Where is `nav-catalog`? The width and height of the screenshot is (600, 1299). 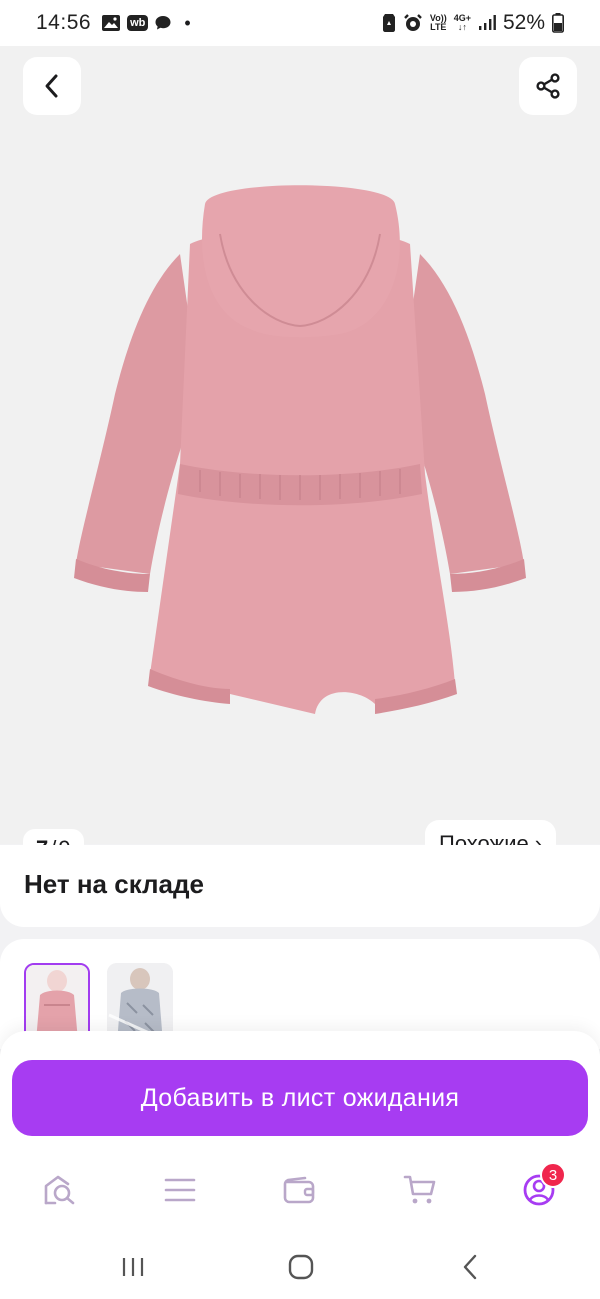
nav-catalog is located at coordinates (180, 1190).